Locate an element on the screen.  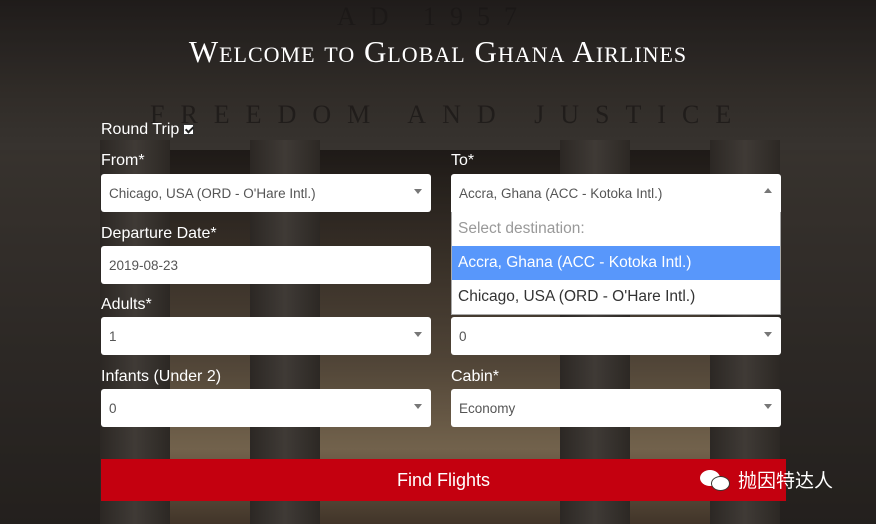
departure-value: 2019-08-23 is located at coordinates (144, 265).